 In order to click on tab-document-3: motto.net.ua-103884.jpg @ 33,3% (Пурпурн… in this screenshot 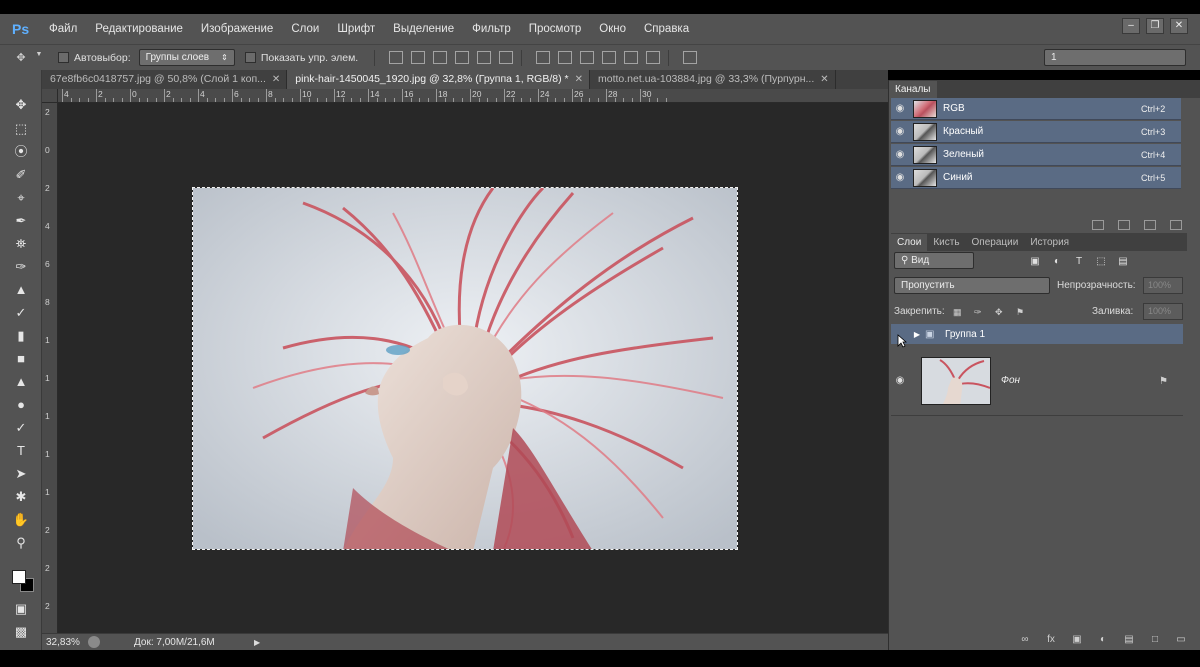, I will do `click(713, 79)`.